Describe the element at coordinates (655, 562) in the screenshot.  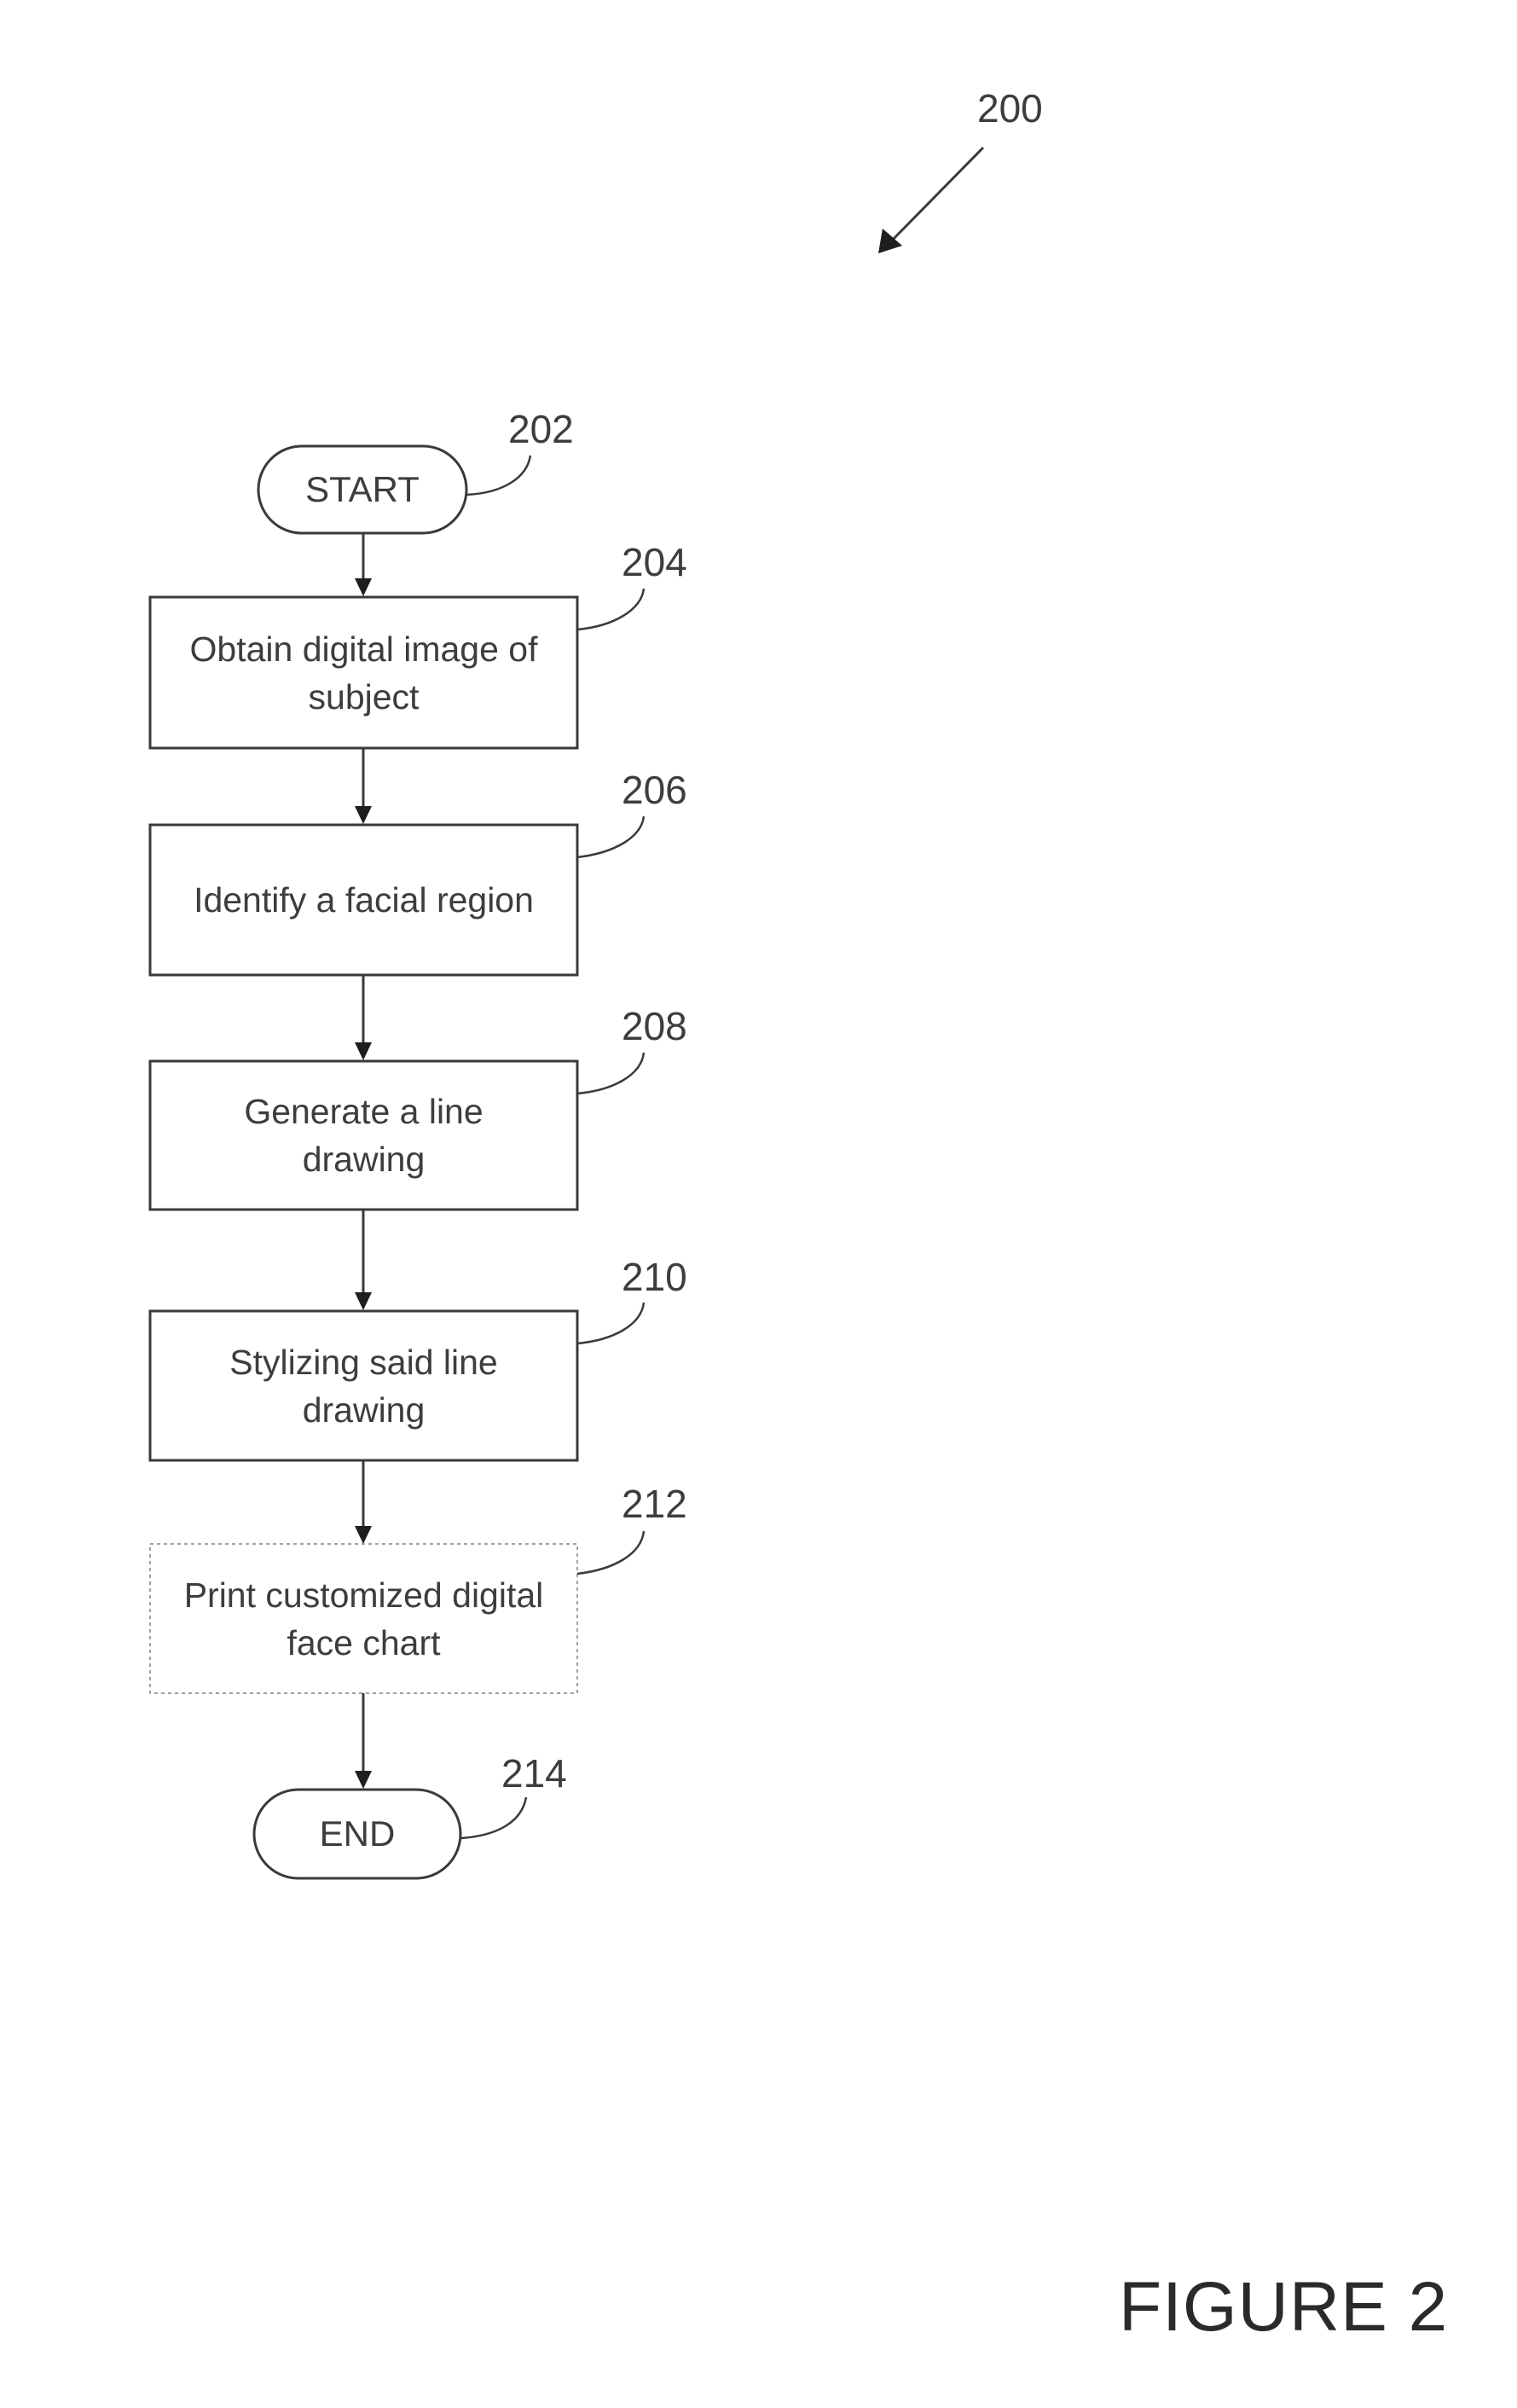
I see `ref-label-204: 204` at that location.